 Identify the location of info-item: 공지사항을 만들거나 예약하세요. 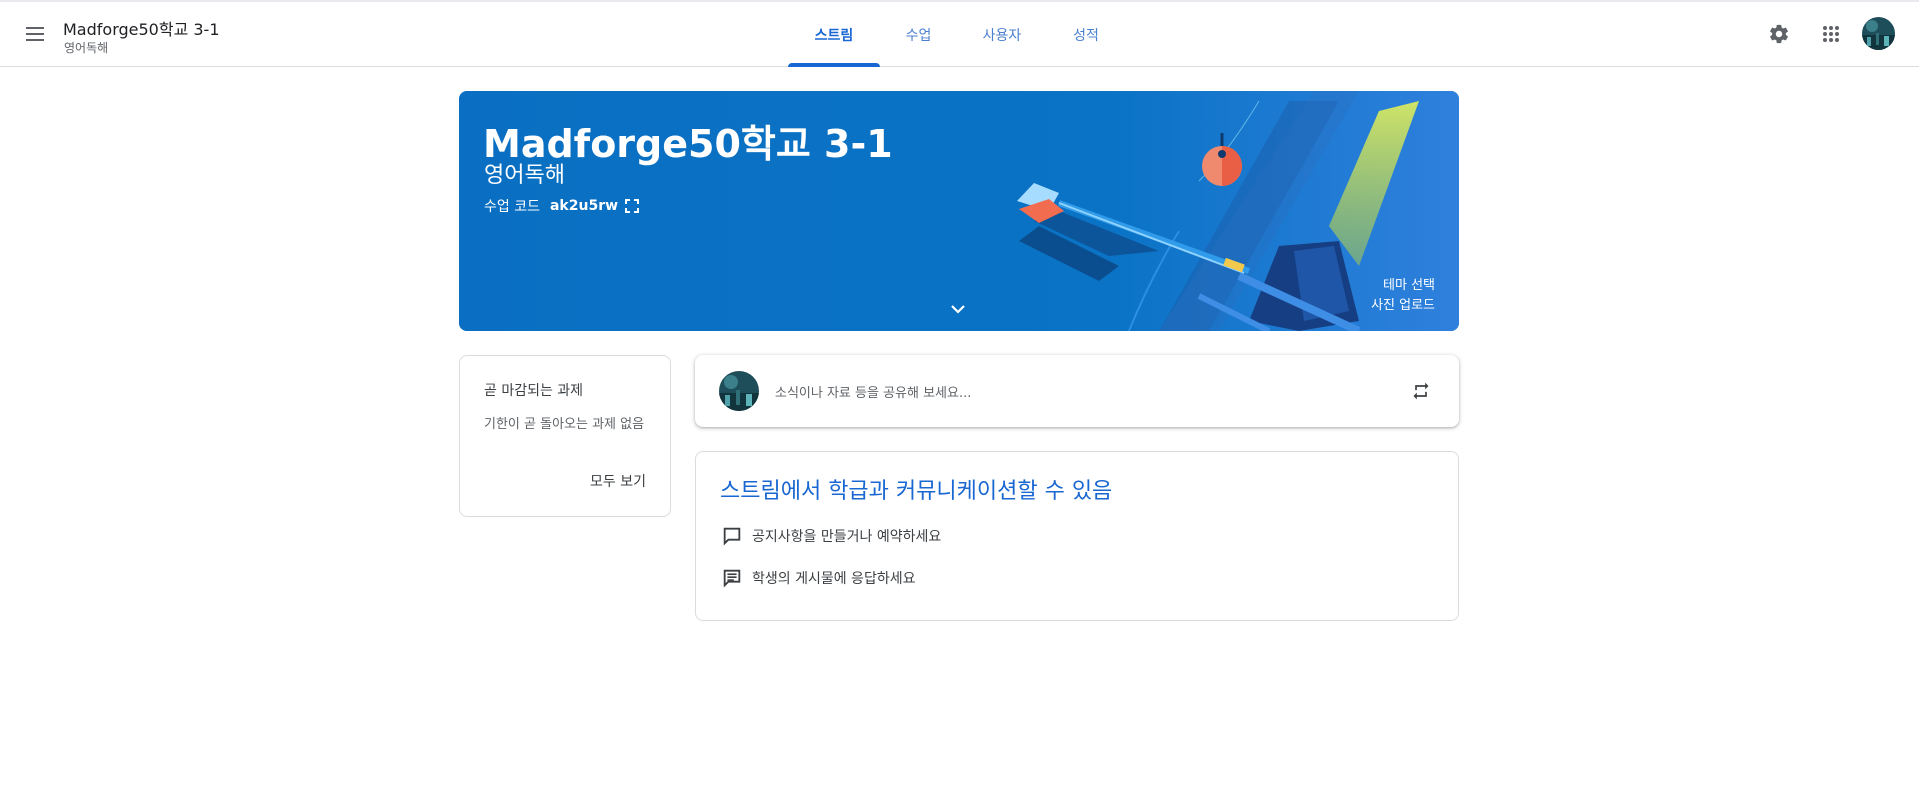
(830, 536).